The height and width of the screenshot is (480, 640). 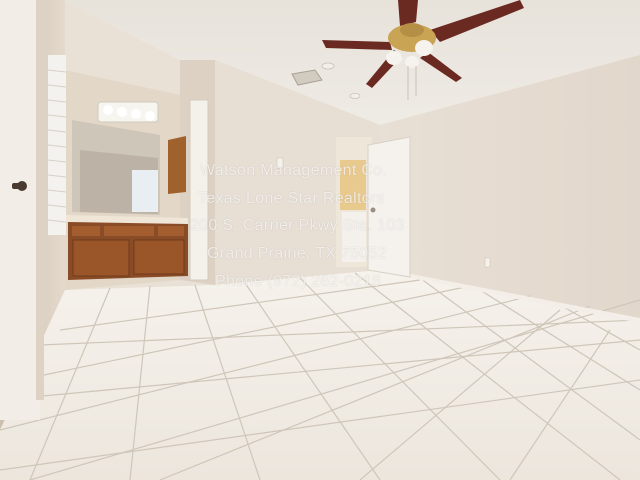 What do you see at coordinates (40, 200) in the screenshot?
I see `left-door-frame` at bounding box center [40, 200].